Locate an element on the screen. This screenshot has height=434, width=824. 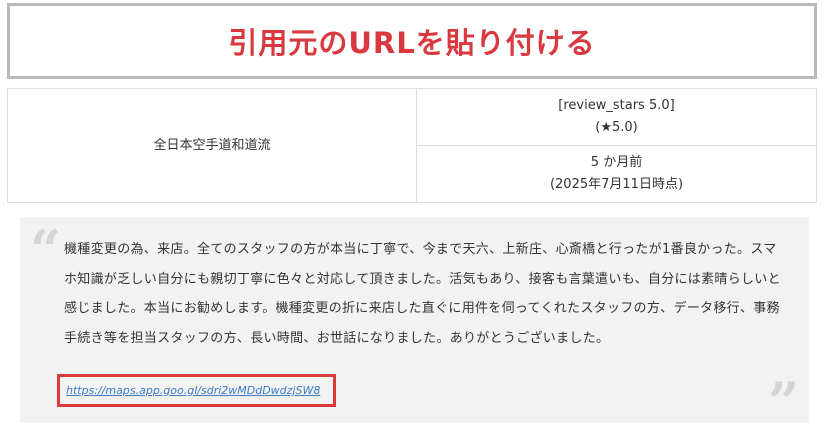
close-quote-icon: ” is located at coordinates (783, 402).